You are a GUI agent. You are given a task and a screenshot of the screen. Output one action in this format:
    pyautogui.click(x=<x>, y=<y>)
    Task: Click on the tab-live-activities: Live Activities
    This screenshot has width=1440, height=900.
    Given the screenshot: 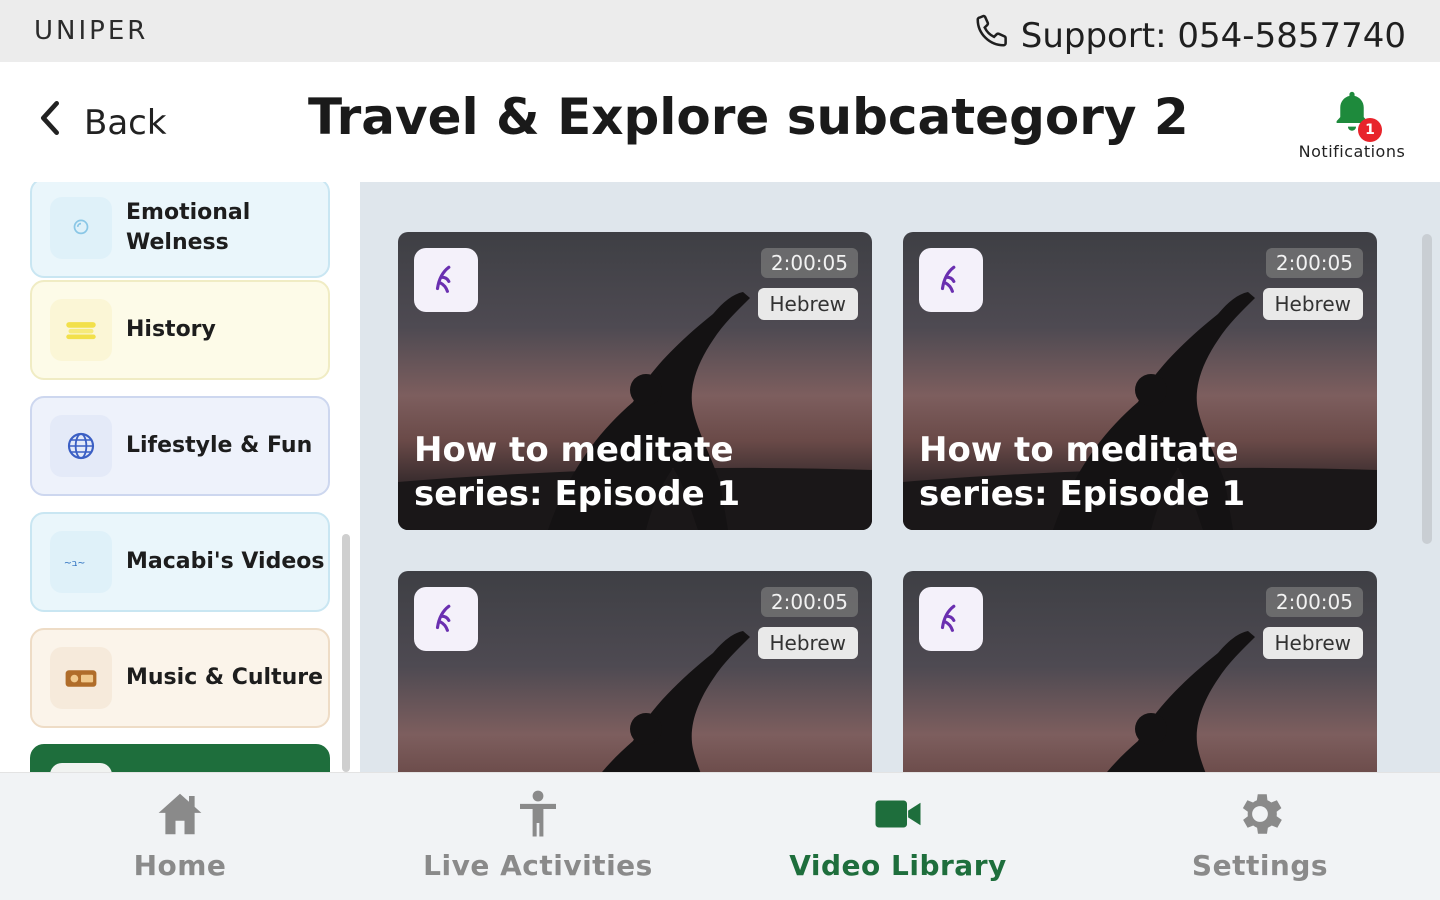 What is the action you would take?
    pyautogui.click(x=538, y=838)
    